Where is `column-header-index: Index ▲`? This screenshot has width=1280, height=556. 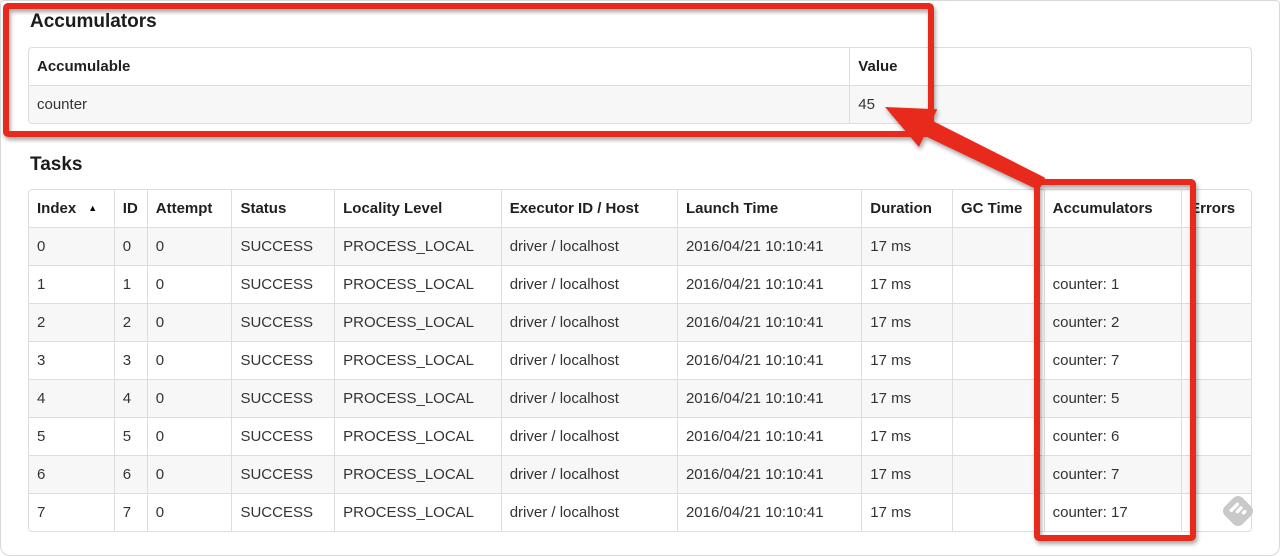 column-header-index: Index ▲ is located at coordinates (71, 208).